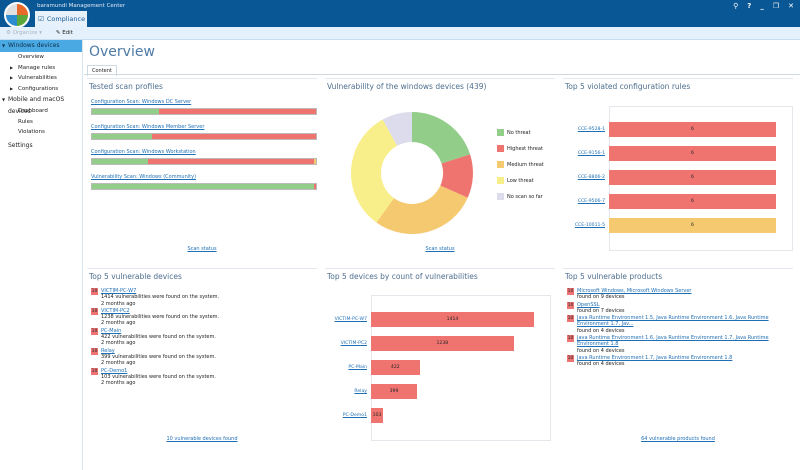 Image resolution: width=800 pixels, height=470 pixels. What do you see at coordinates (394, 391) in the screenshot?
I see `bar: 399` at bounding box center [394, 391].